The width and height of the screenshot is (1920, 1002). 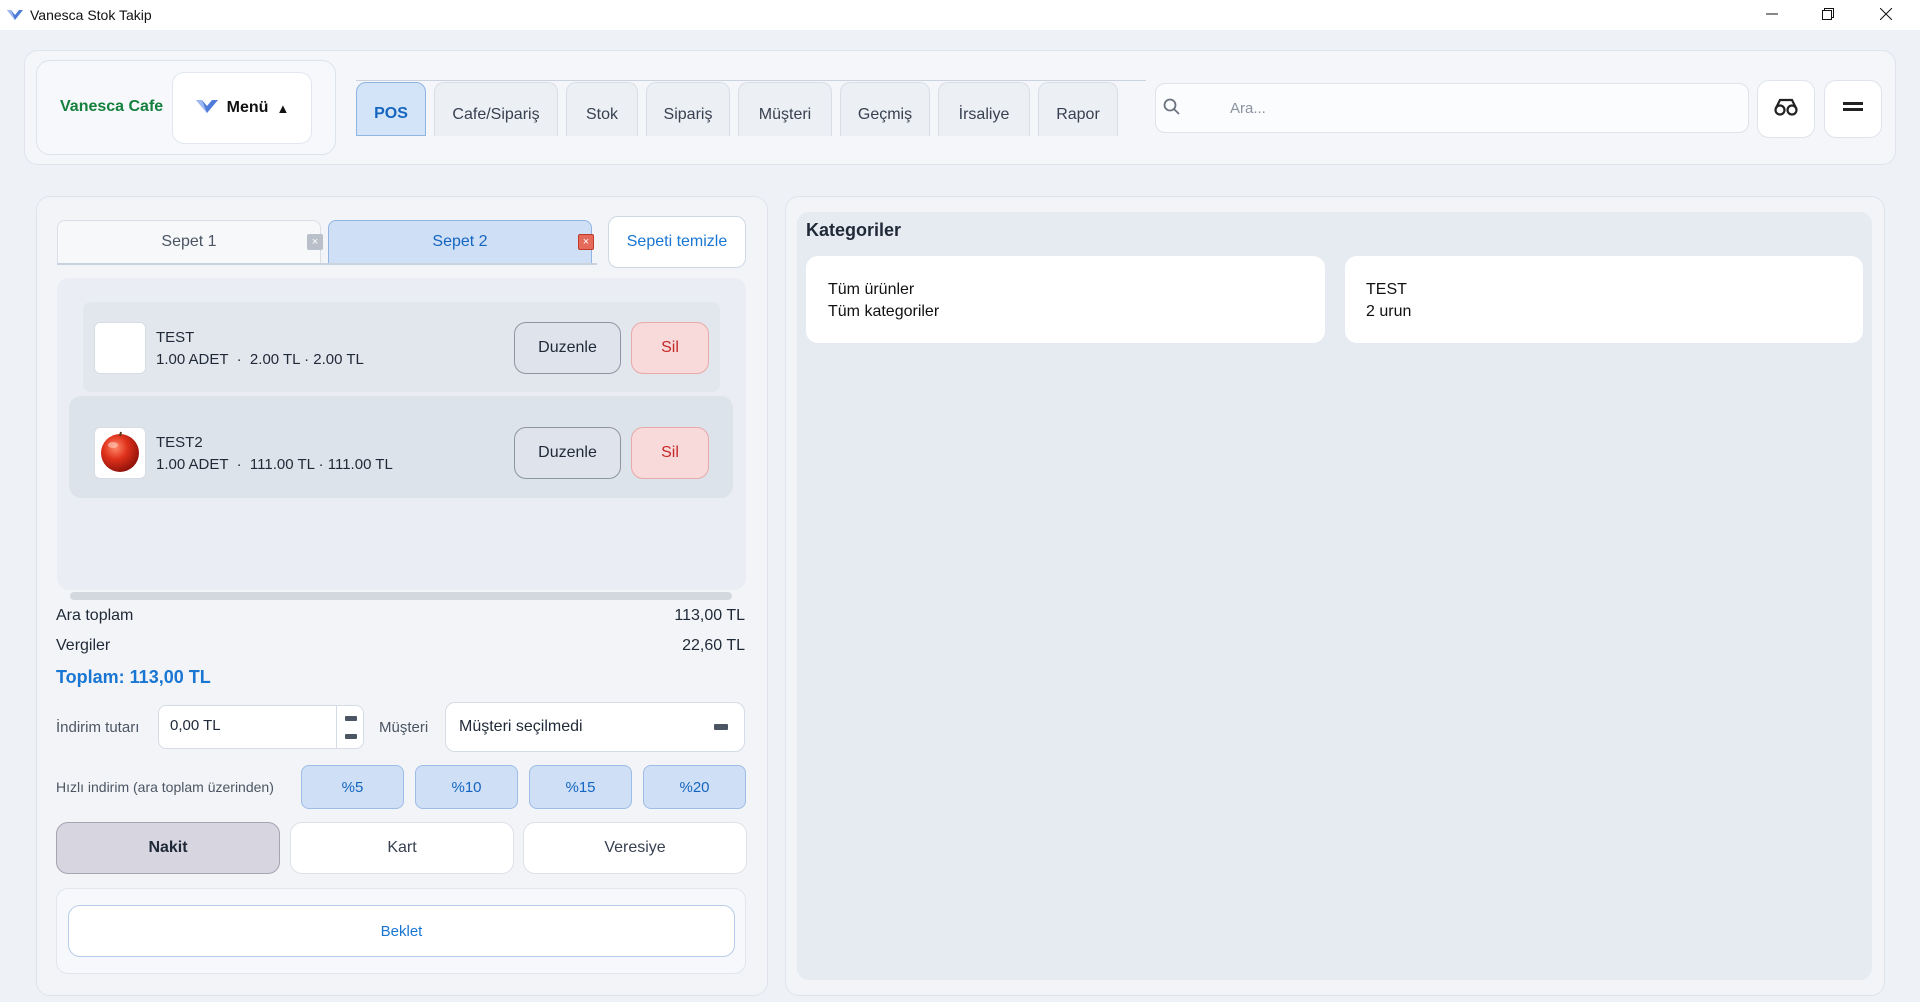 I want to click on subtotal-value: 113,00 TL, so click(x=709, y=615).